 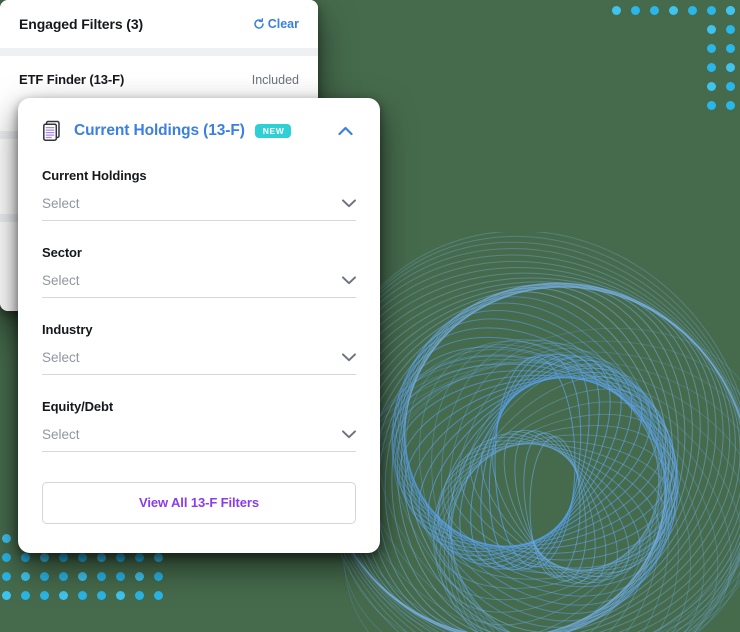 What do you see at coordinates (62, 252) in the screenshot?
I see `field-label: Sector` at bounding box center [62, 252].